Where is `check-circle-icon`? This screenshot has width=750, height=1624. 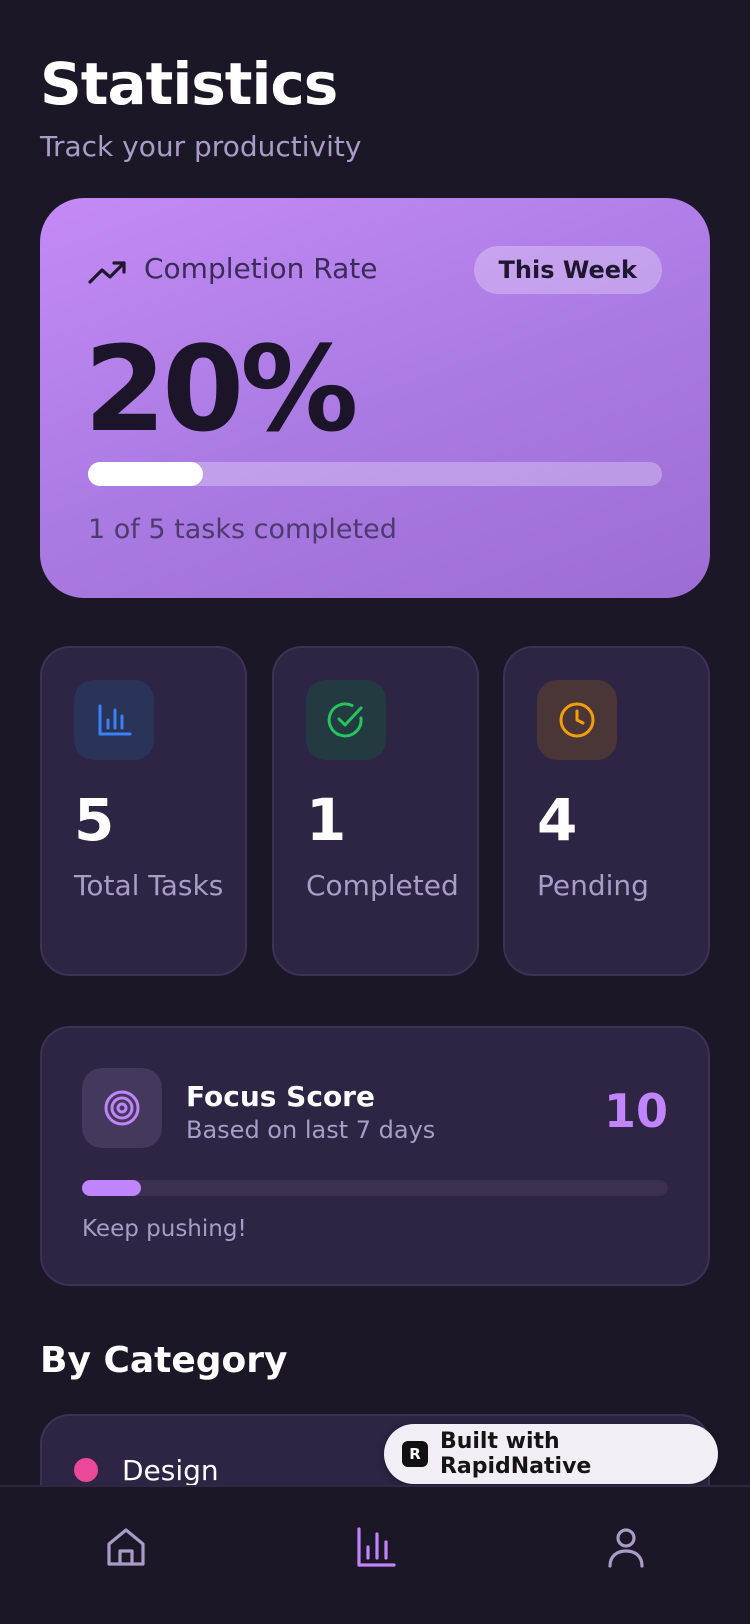 check-circle-icon is located at coordinates (345, 720).